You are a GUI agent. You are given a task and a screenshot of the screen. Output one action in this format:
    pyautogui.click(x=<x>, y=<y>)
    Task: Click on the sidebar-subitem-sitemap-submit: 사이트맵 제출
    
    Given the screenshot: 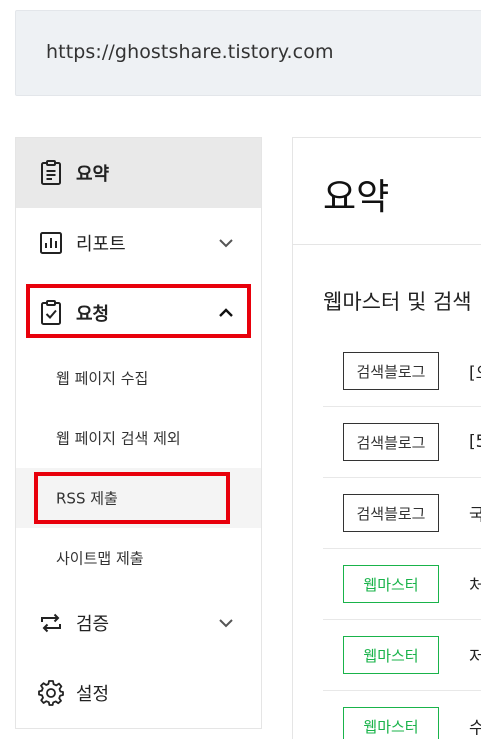 What is the action you would take?
    pyautogui.click(x=138, y=558)
    